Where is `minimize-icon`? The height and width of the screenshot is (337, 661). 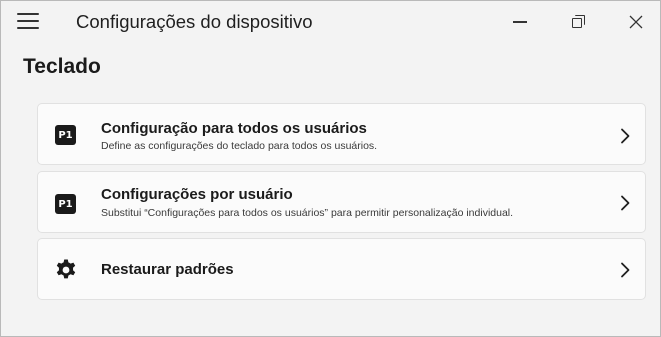 minimize-icon is located at coordinates (520, 22).